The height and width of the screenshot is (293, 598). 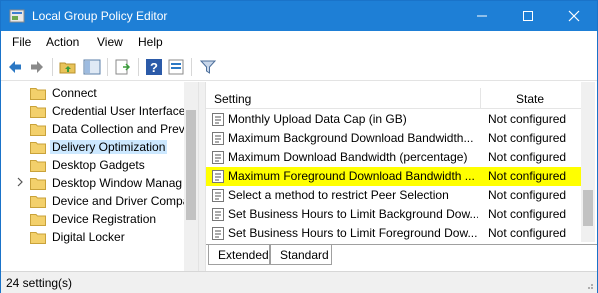 What do you see at coordinates (299, 42) in the screenshot?
I see `menu-bar: File Action View Help` at bounding box center [299, 42].